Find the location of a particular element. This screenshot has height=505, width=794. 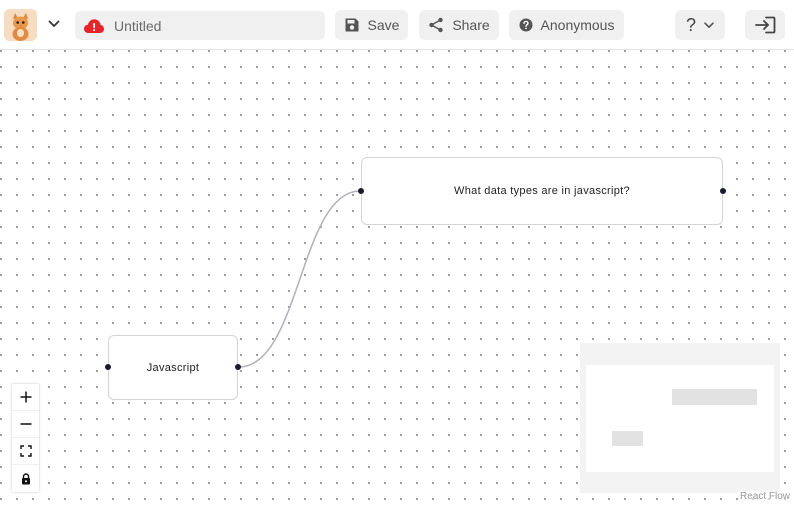

app-logo is located at coordinates (20, 25).